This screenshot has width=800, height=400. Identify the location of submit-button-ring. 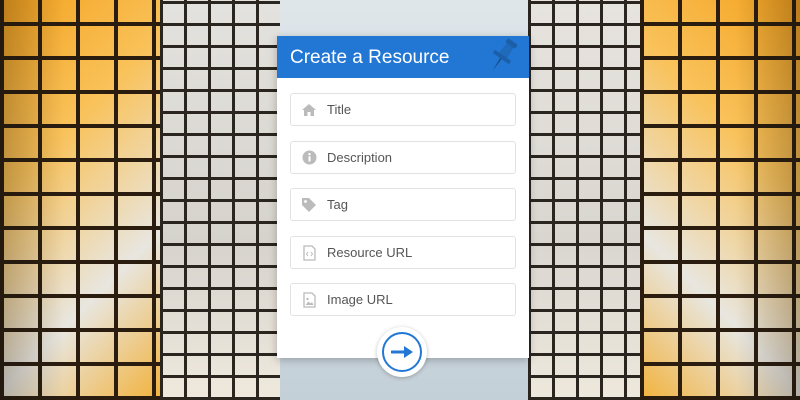
(402, 352).